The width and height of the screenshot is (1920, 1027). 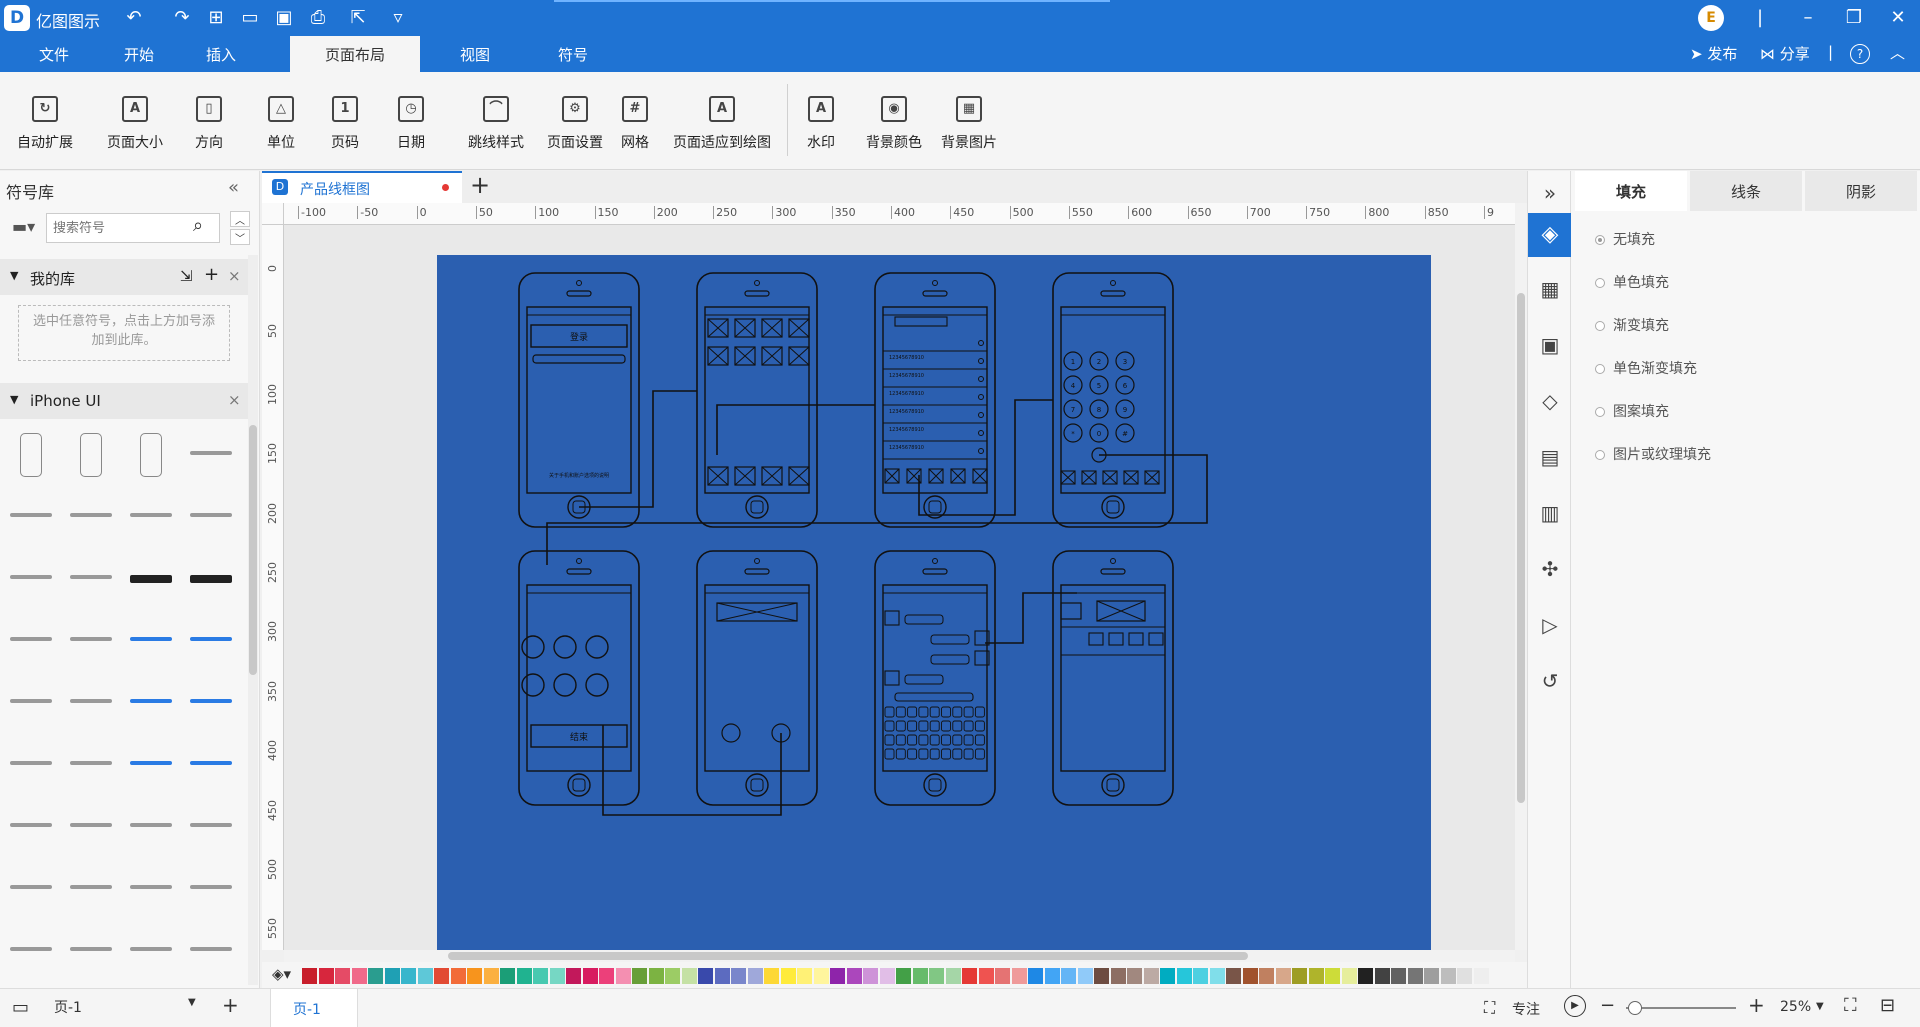 I want to click on ribbon-button-3: △ 单位, so click(x=281, y=122).